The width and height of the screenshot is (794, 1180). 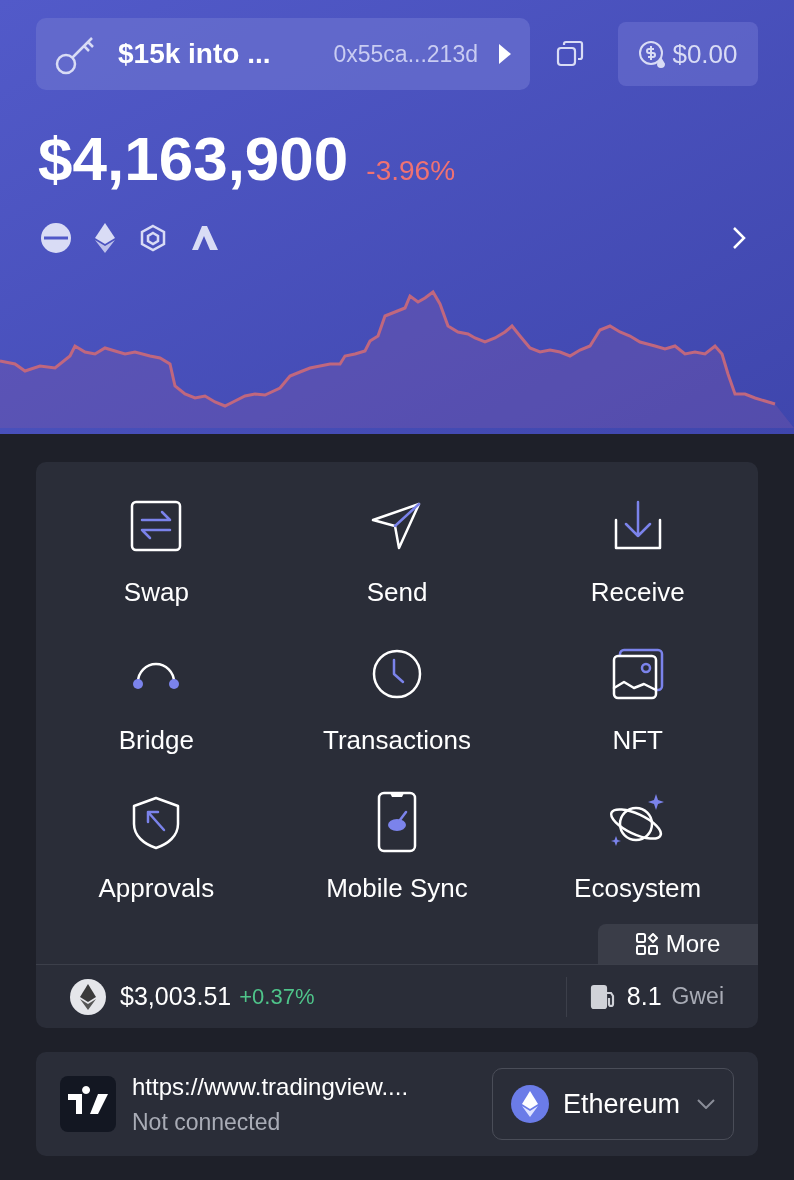 I want to click on account-address: 0x55ca...213d, so click(x=405, y=54).